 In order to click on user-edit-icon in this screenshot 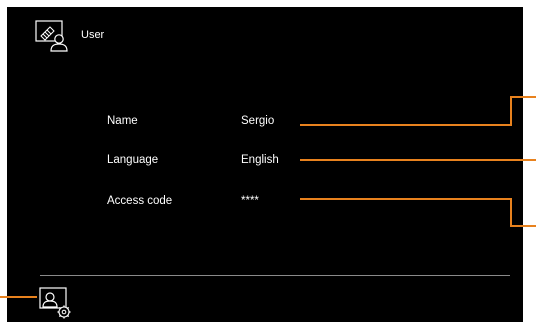, I will do `click(52, 36)`.